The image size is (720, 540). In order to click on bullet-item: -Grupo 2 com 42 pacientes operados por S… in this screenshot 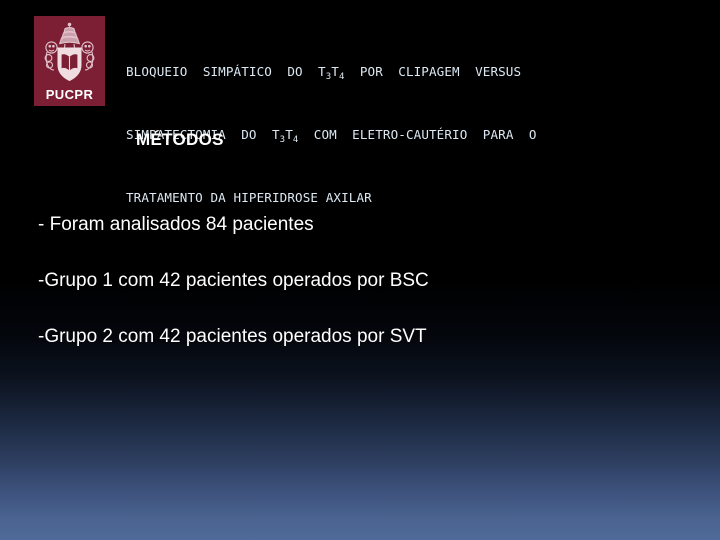, I will do `click(232, 336)`.